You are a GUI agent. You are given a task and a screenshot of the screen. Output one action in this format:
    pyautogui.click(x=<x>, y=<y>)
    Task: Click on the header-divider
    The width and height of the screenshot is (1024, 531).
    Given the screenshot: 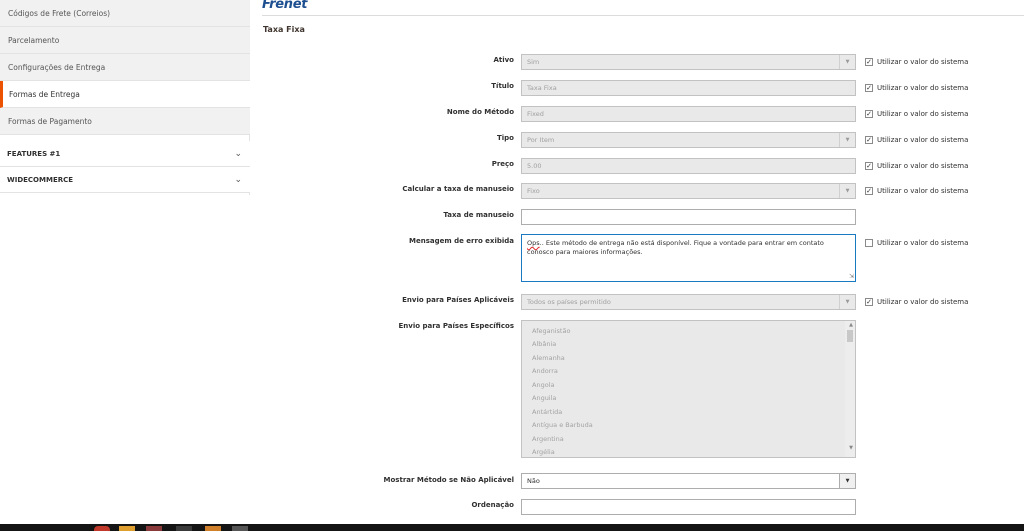 What is the action you would take?
    pyautogui.click(x=643, y=15)
    